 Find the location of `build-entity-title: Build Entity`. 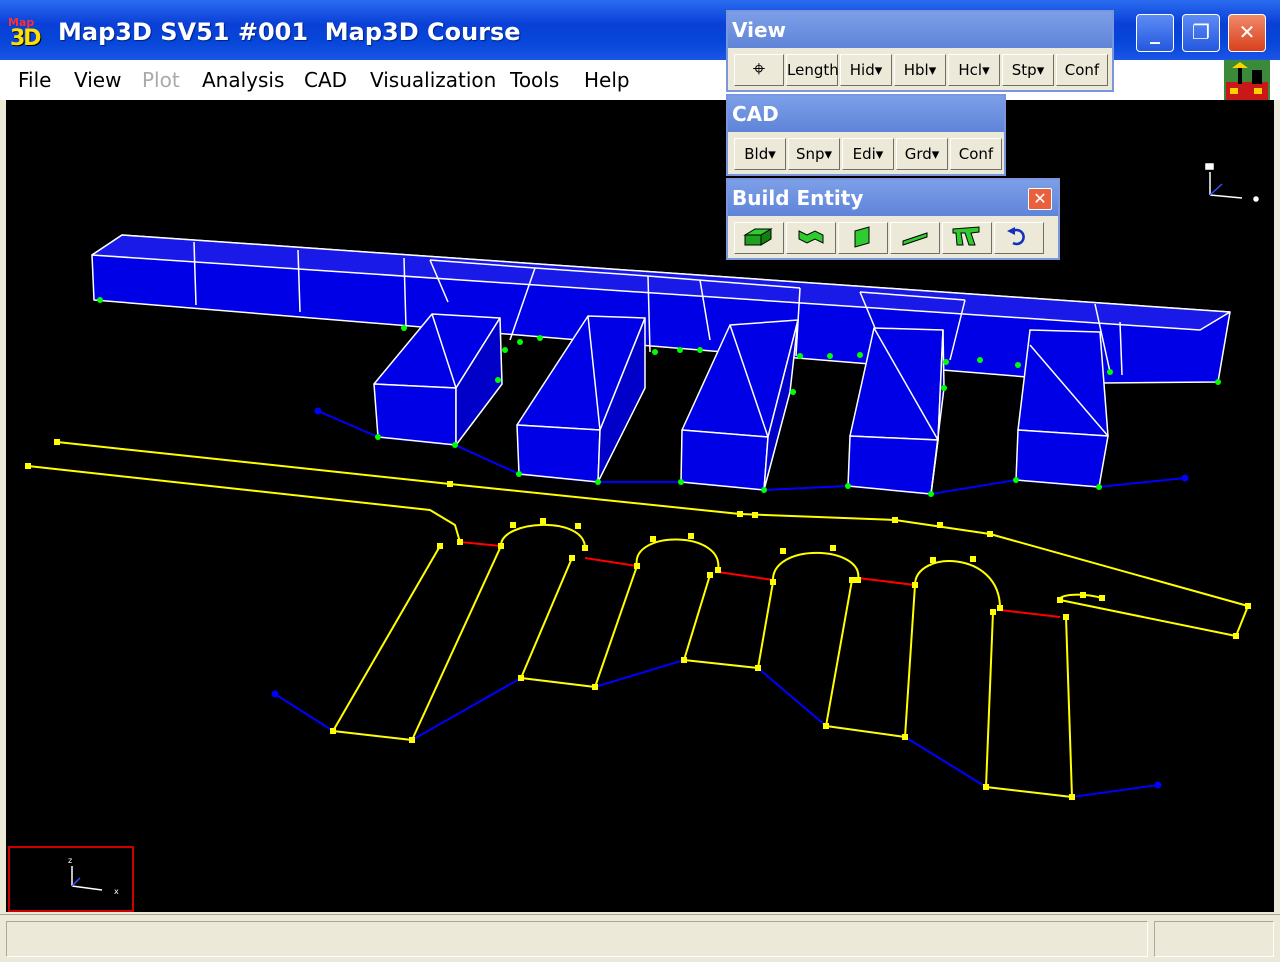

build-entity-title: Build Entity is located at coordinates (893, 198).